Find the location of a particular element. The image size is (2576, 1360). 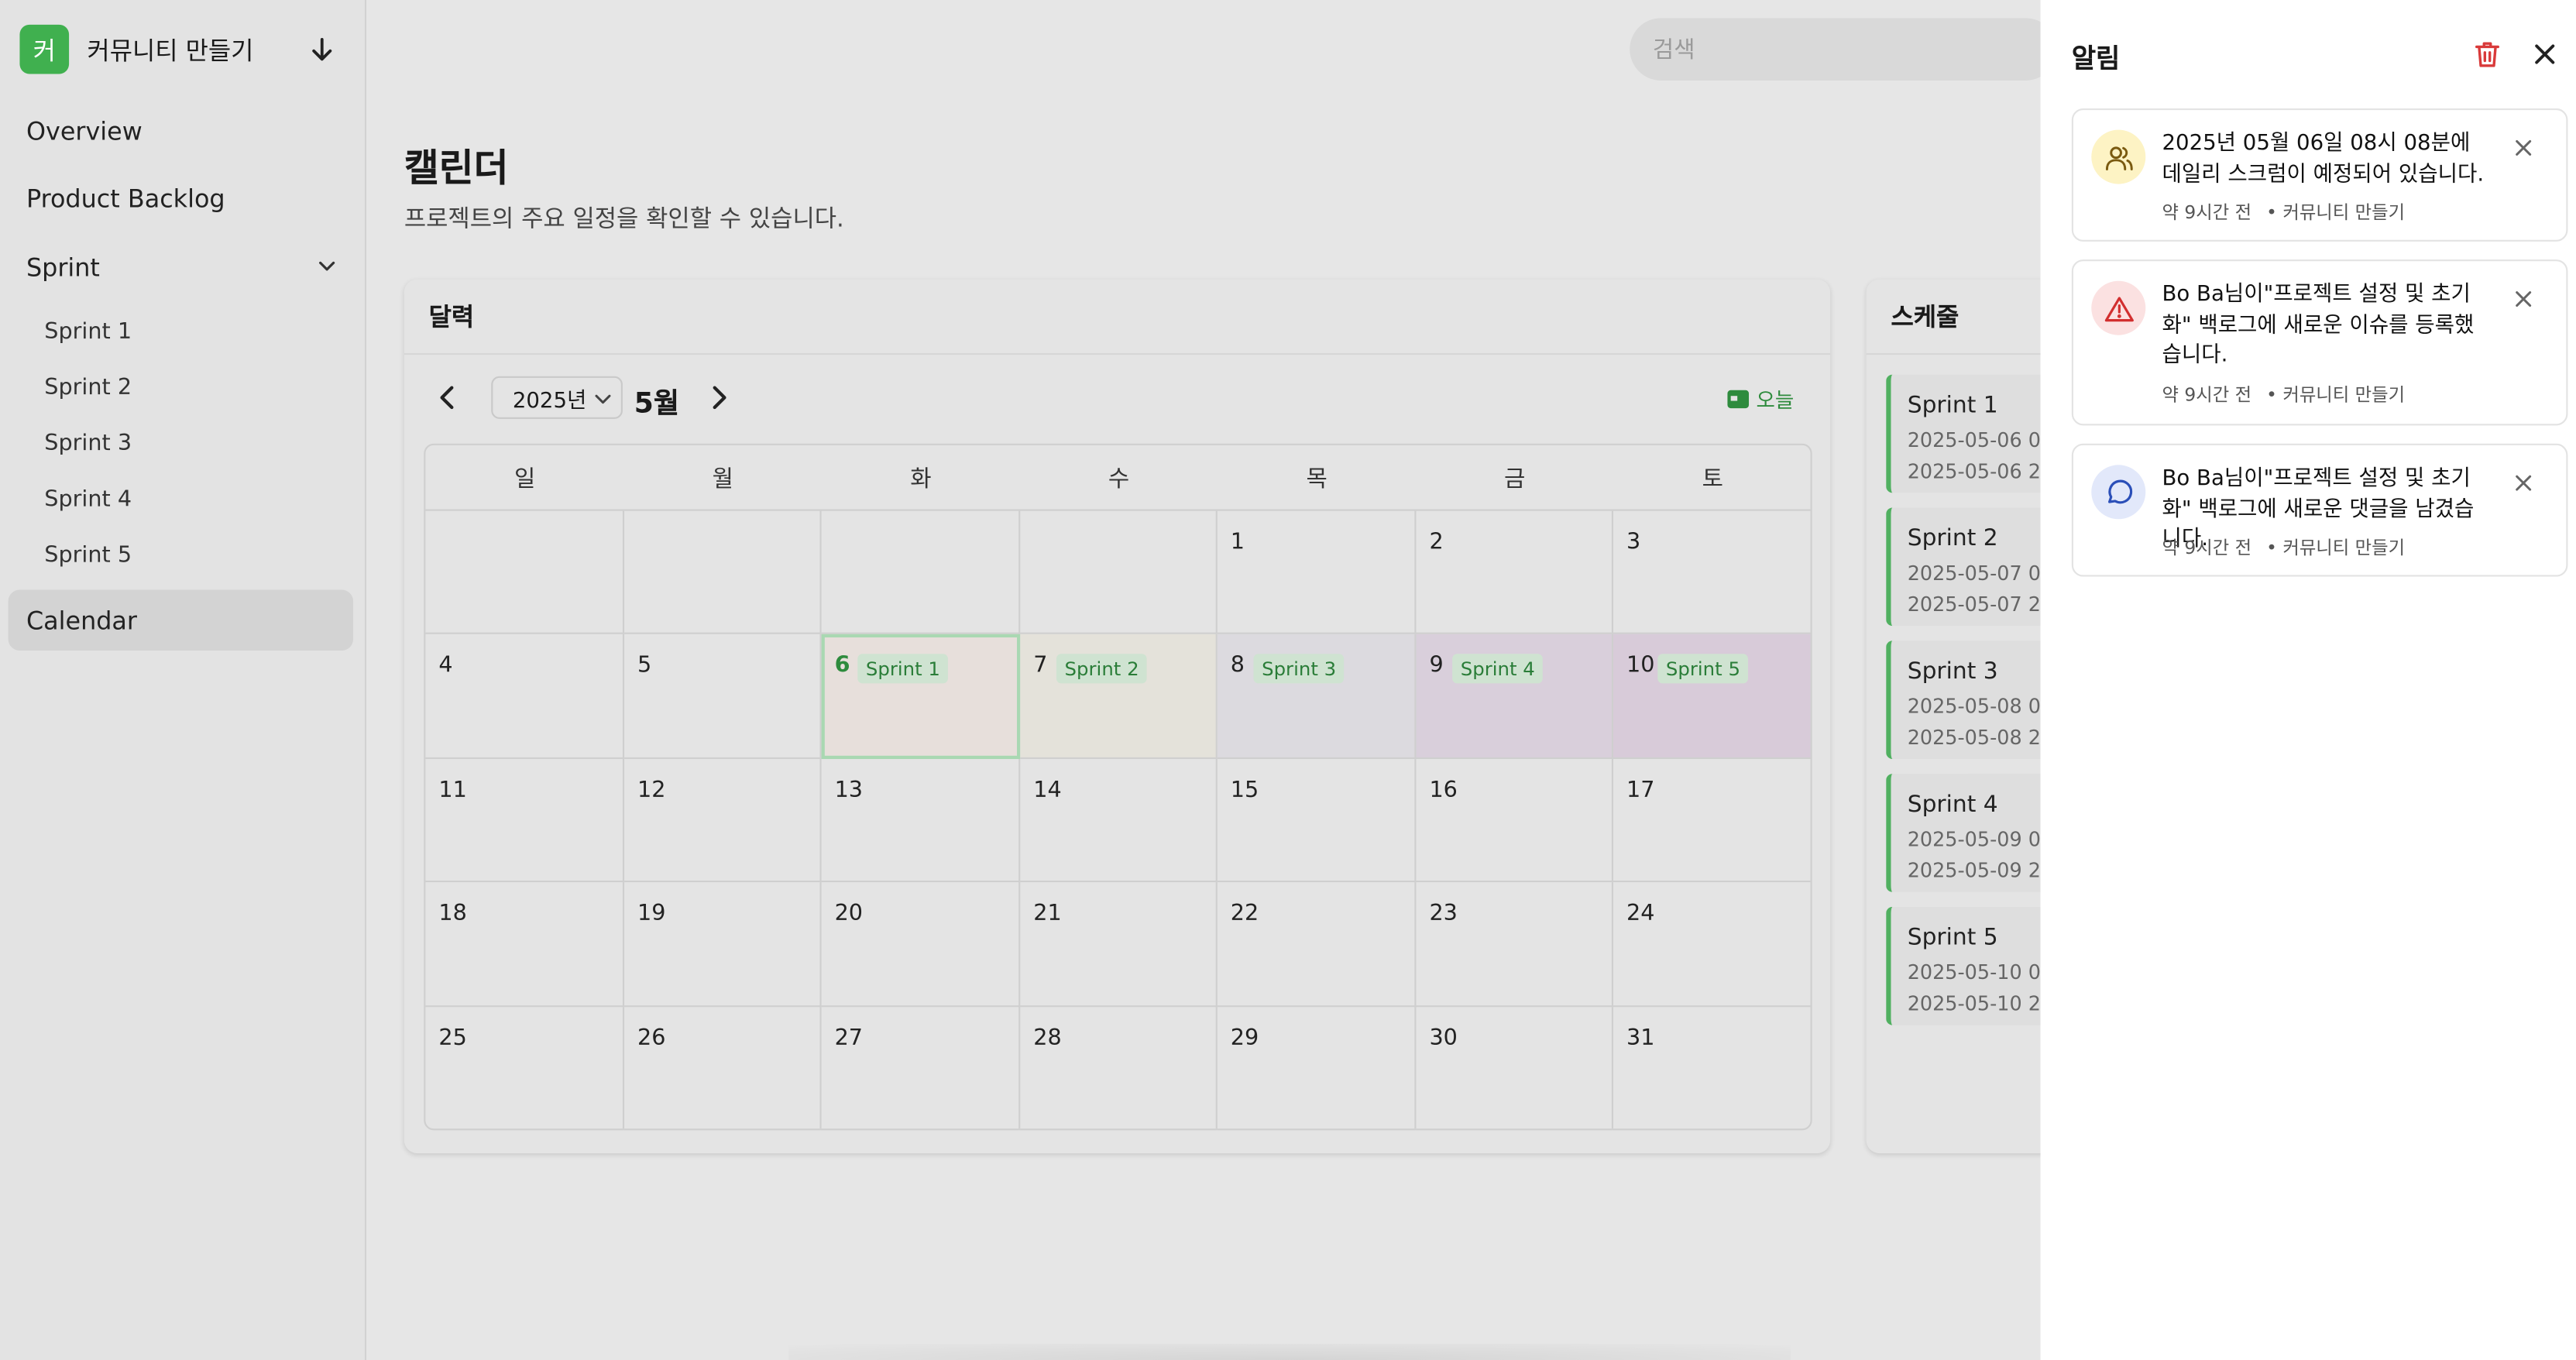

day-number: 6 is located at coordinates (842, 666).